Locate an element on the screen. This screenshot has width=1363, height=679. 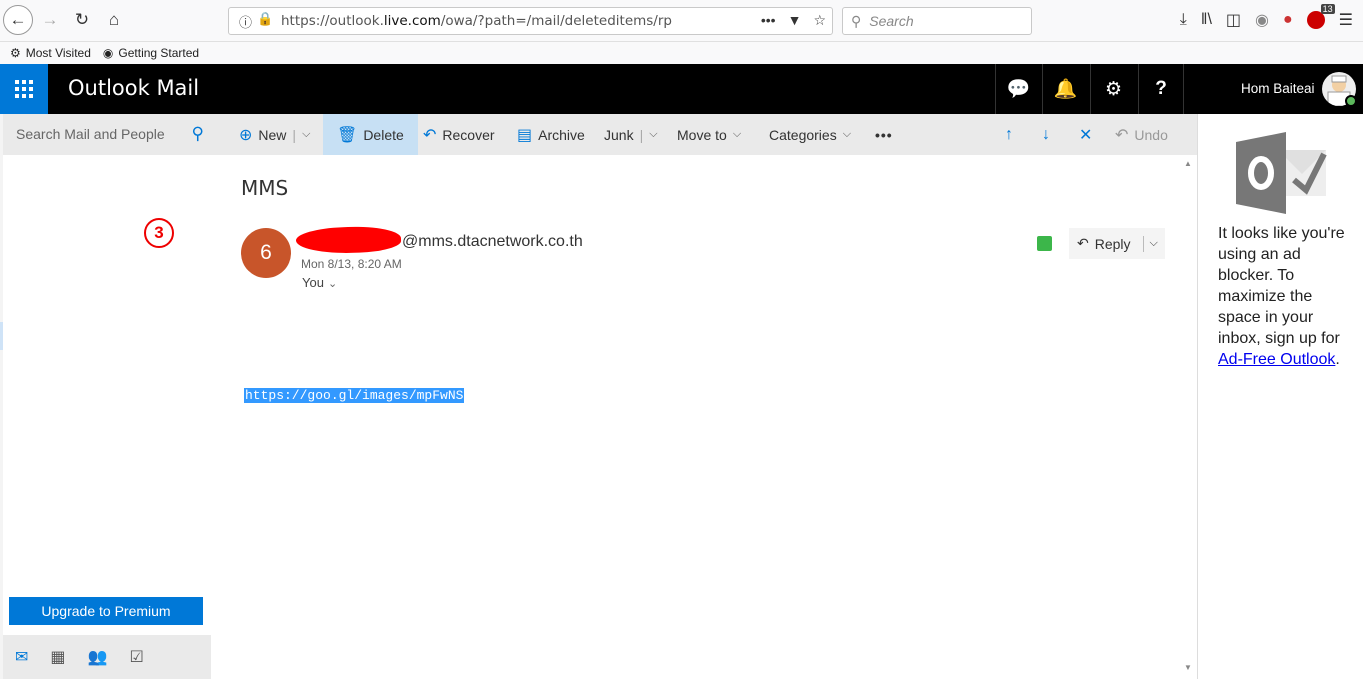
scroll-down-icon: ▼ is located at coordinates (1188, 667).